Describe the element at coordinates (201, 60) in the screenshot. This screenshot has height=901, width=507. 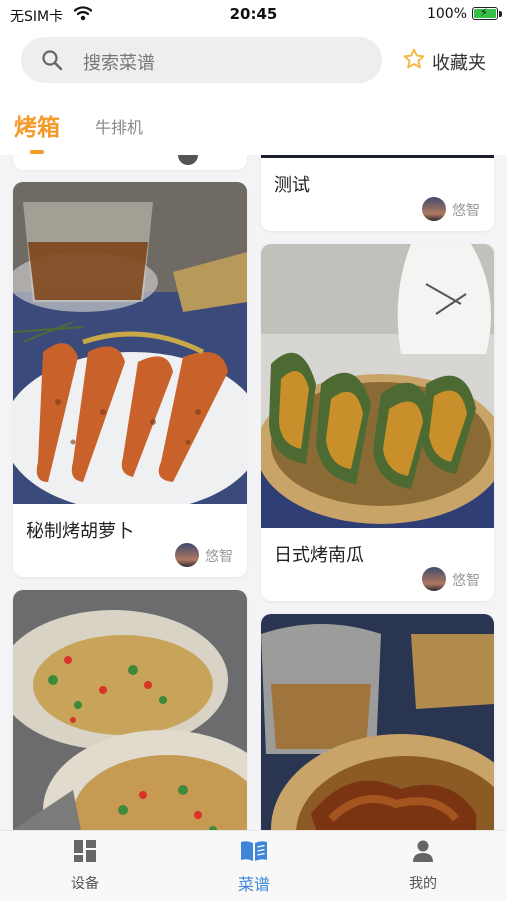
I see `search-bar: 搜索菜谱` at that location.